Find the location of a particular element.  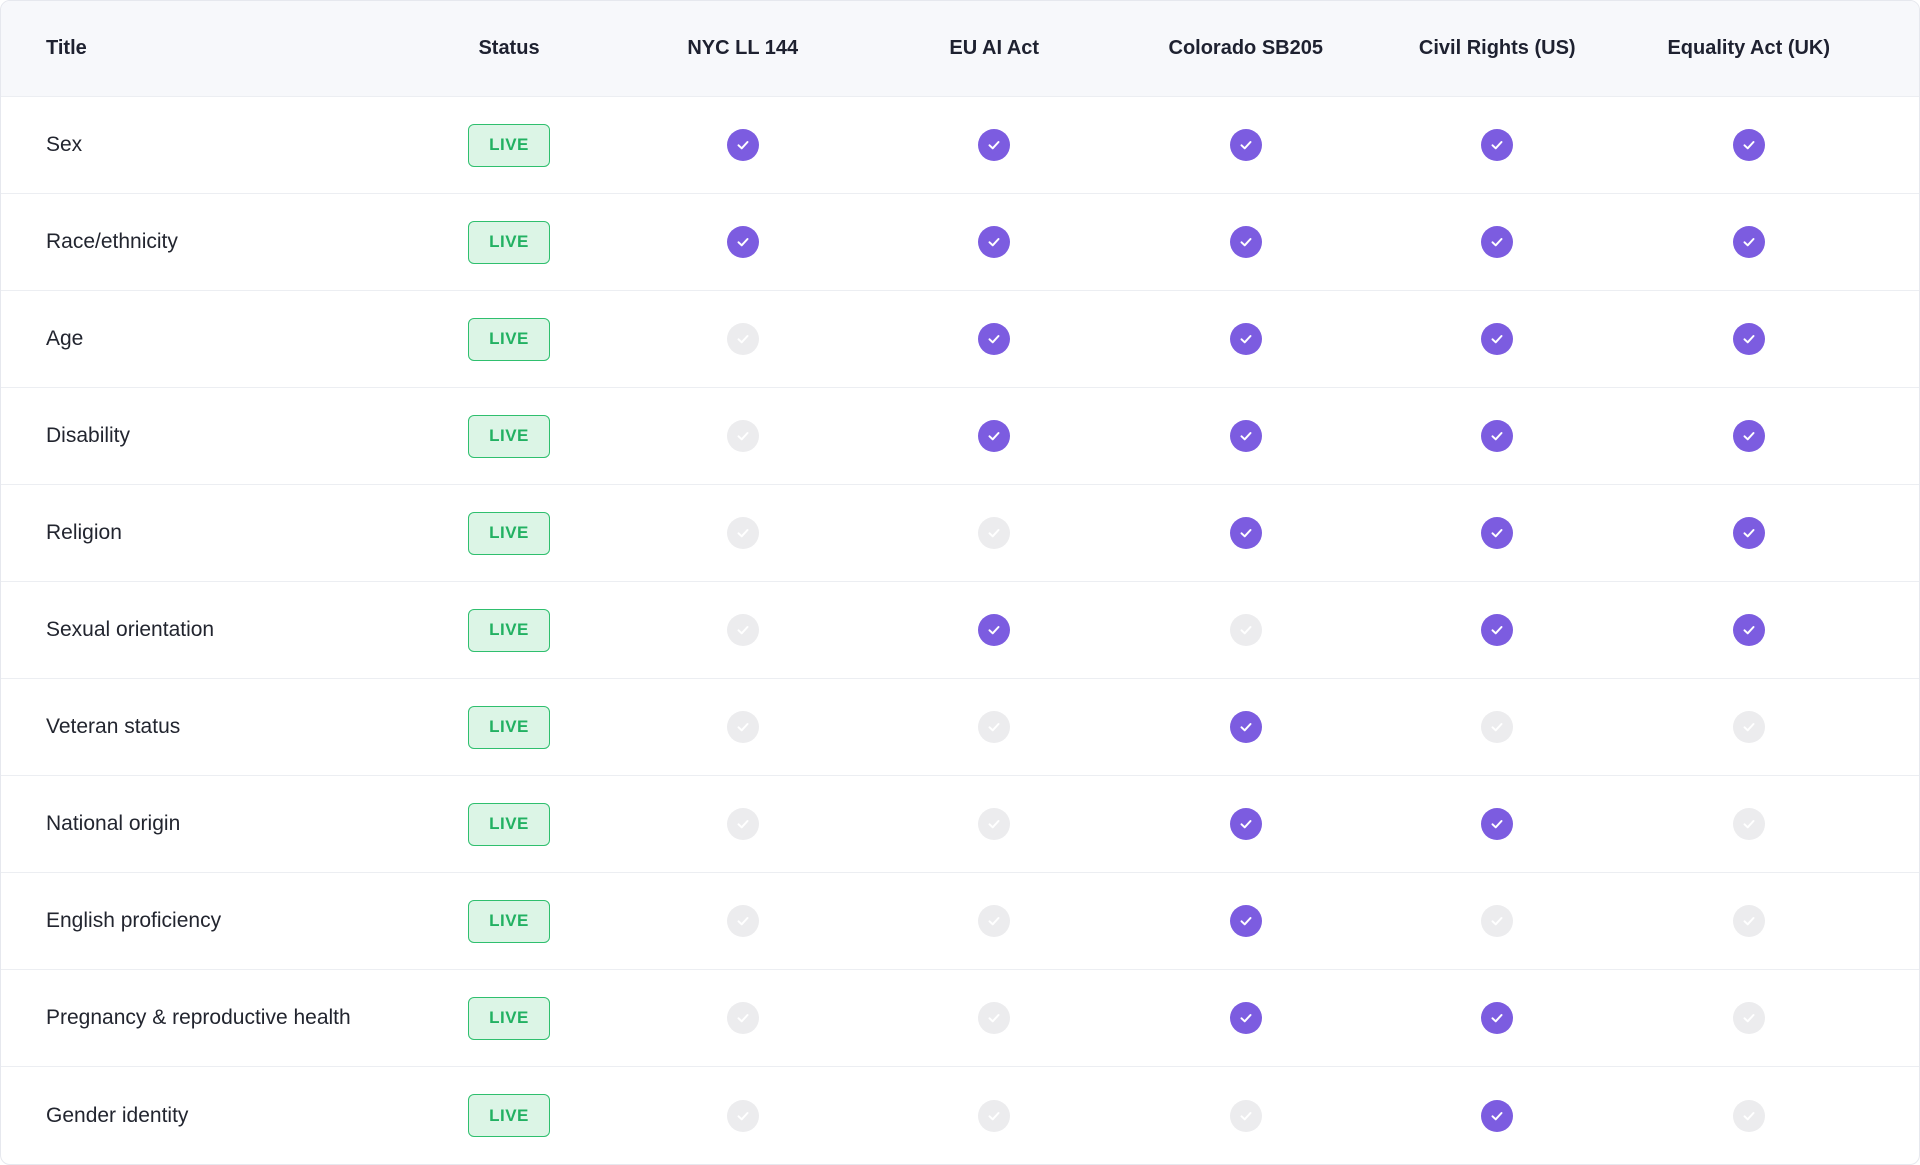

table-row: Gender identity LIVE is located at coordinates (960, 1115).